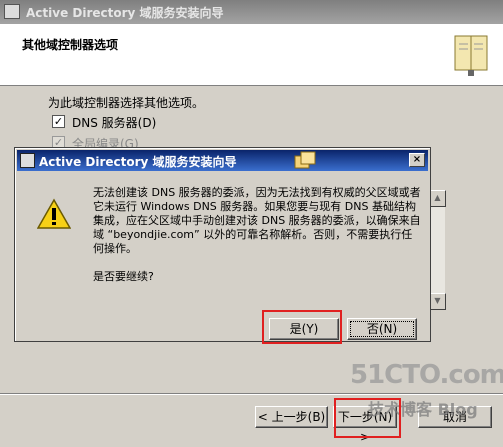 This screenshot has width=503, height=447. What do you see at coordinates (437, 301) in the screenshot?
I see `scroll-down-button: ▼` at bounding box center [437, 301].